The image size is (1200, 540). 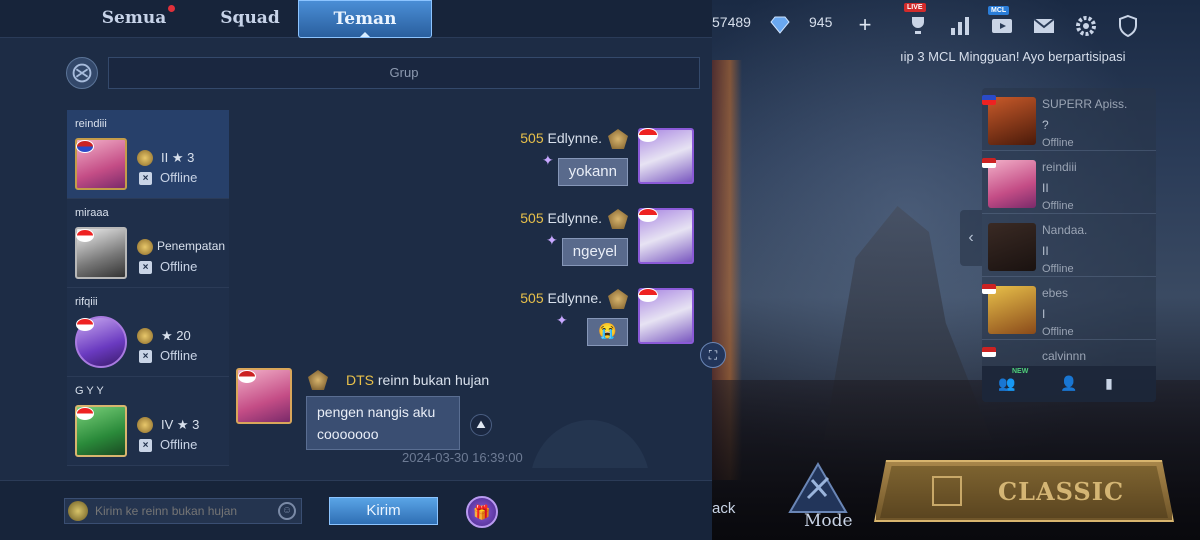 I want to click on translate-icon: ⛰, so click(x=481, y=425).